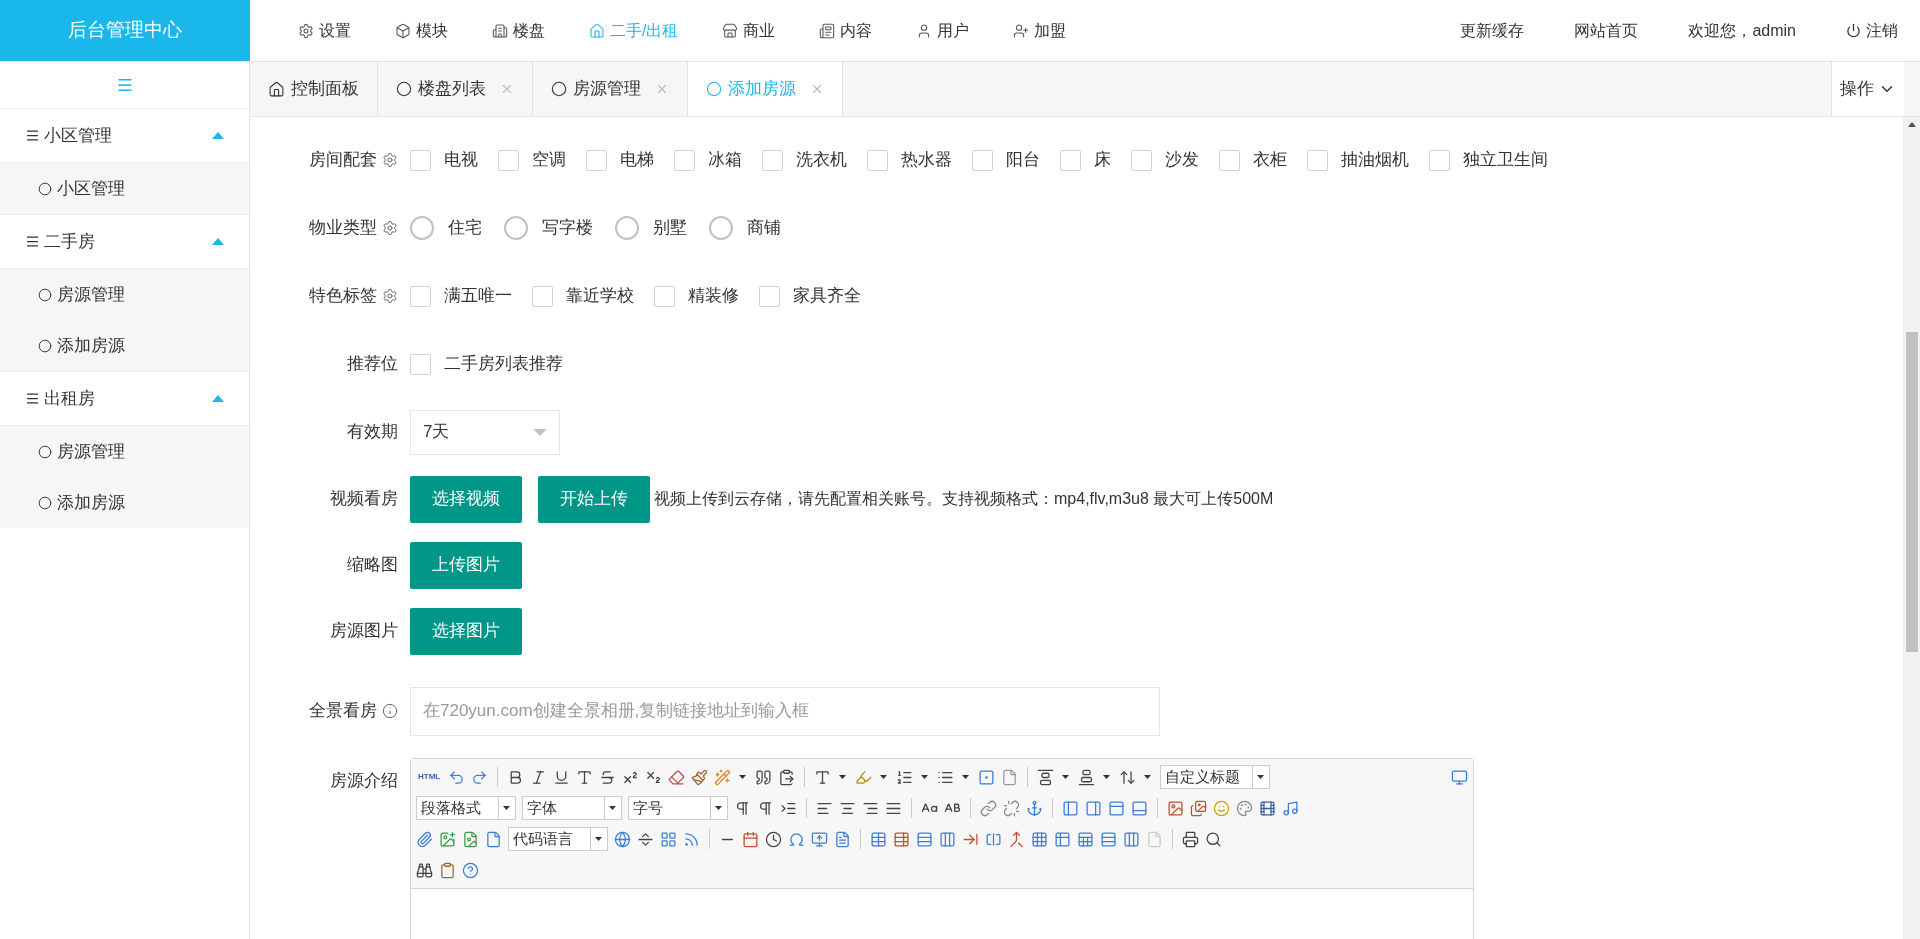 The width and height of the screenshot is (1920, 939). I want to click on grid-icon, so click(1039, 839).